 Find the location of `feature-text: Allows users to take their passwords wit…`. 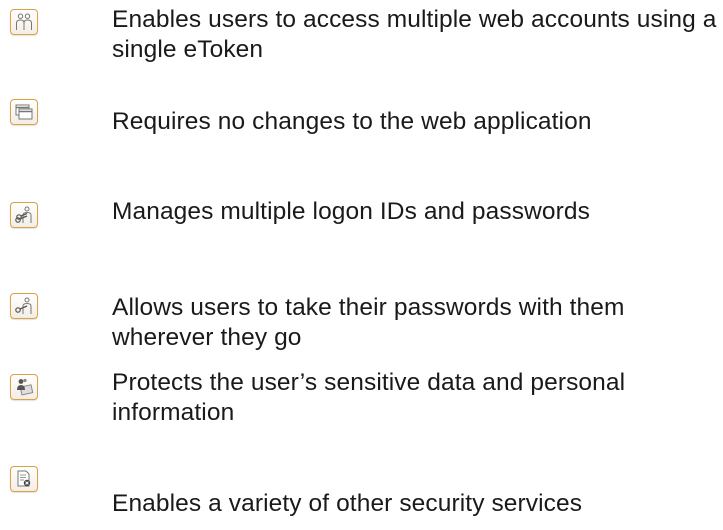

feature-text: Allows users to take their passwords wit… is located at coordinates (368, 322).